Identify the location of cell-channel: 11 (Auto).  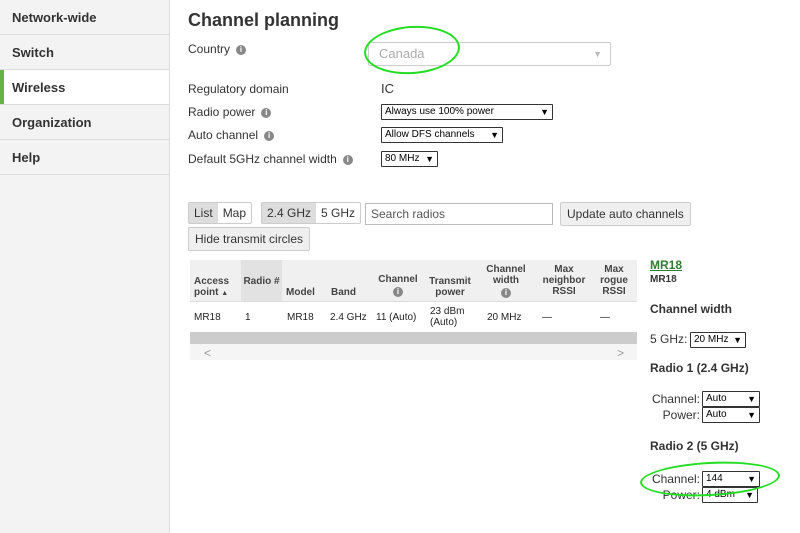
(396, 317).